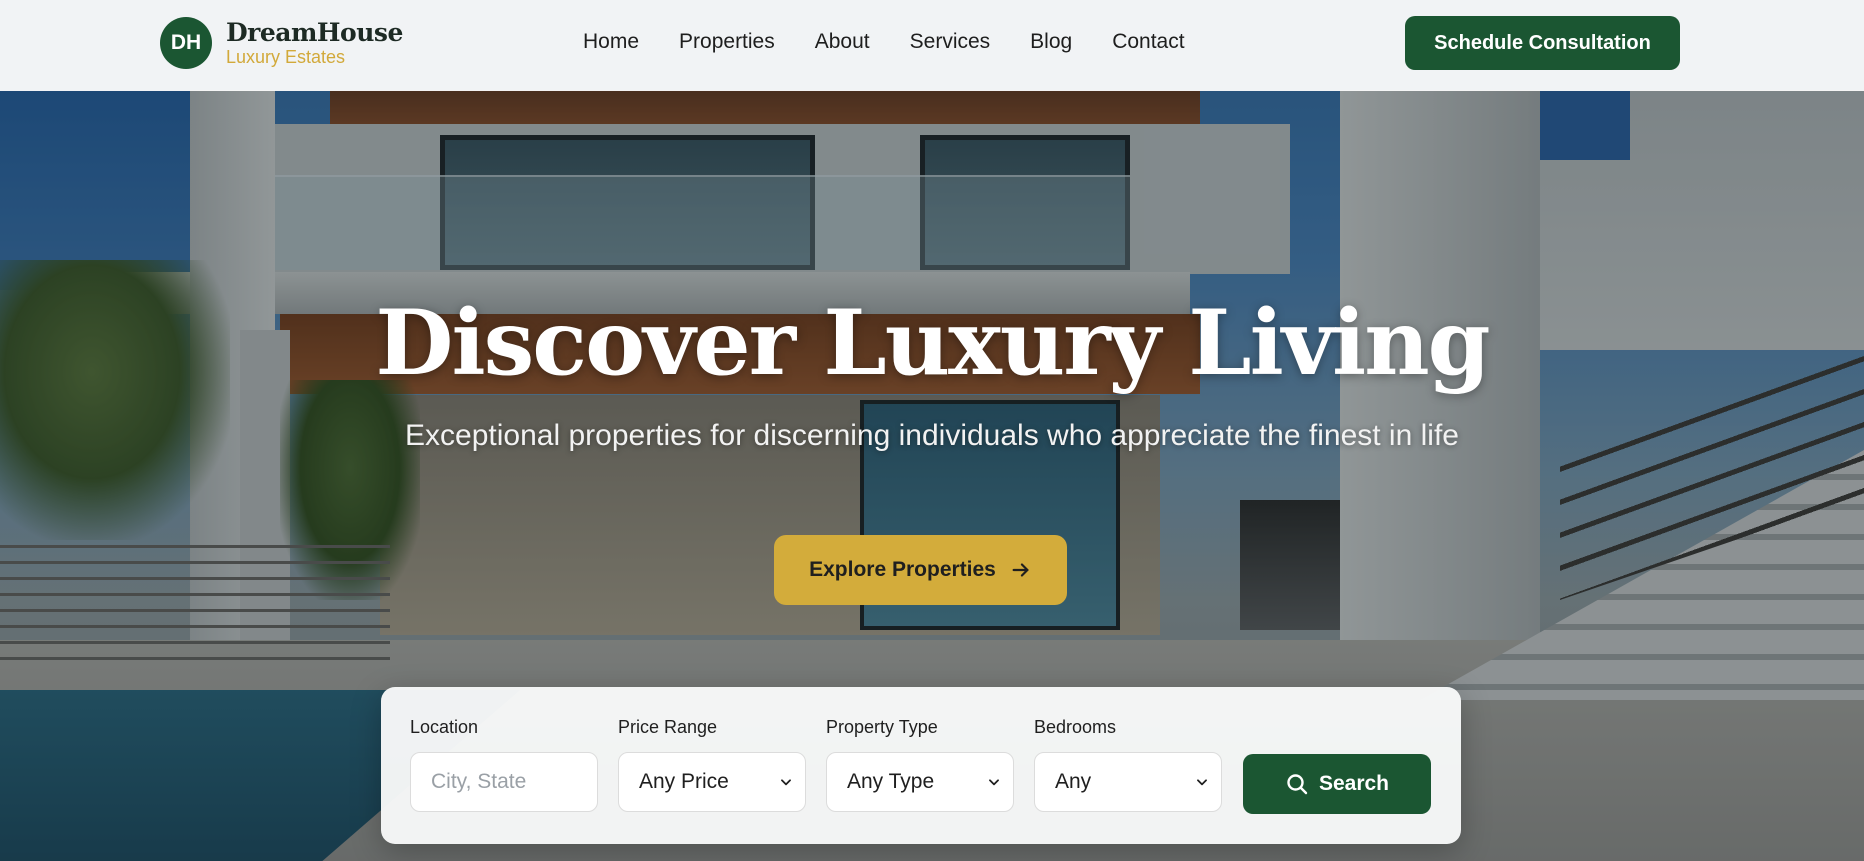 This screenshot has width=1864, height=861. I want to click on price-range-select: Any Price, so click(712, 782).